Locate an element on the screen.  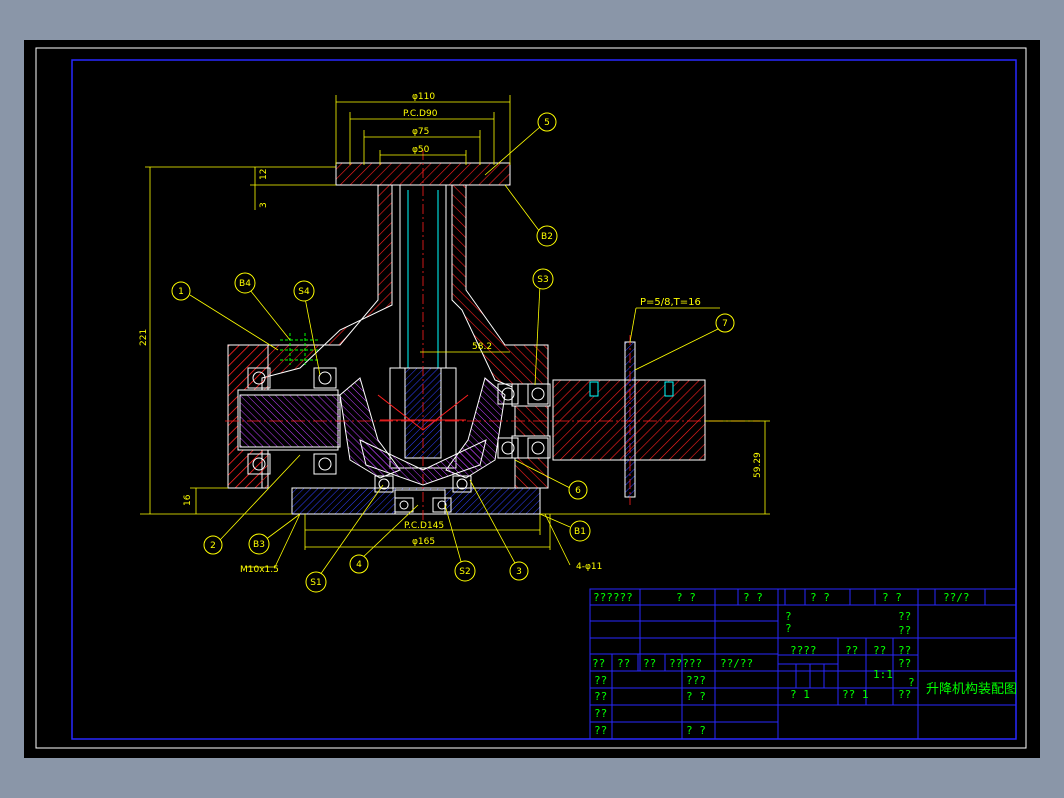
balloon-B3: B3 is located at coordinates (259, 545).